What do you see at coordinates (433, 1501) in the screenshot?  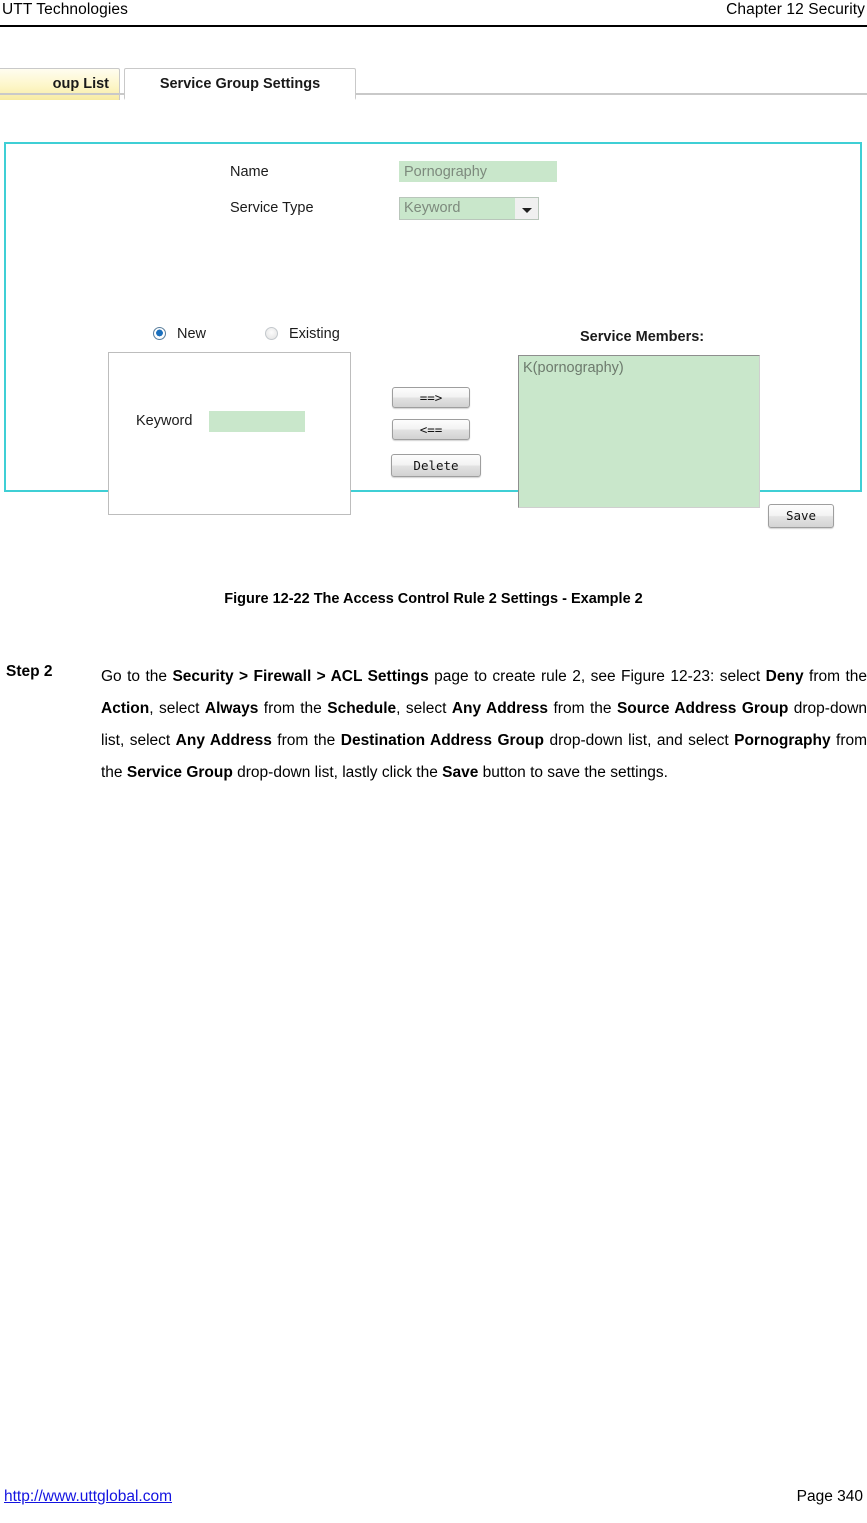 I see `page-footer: http://www.uttglobal.com Page 340` at bounding box center [433, 1501].